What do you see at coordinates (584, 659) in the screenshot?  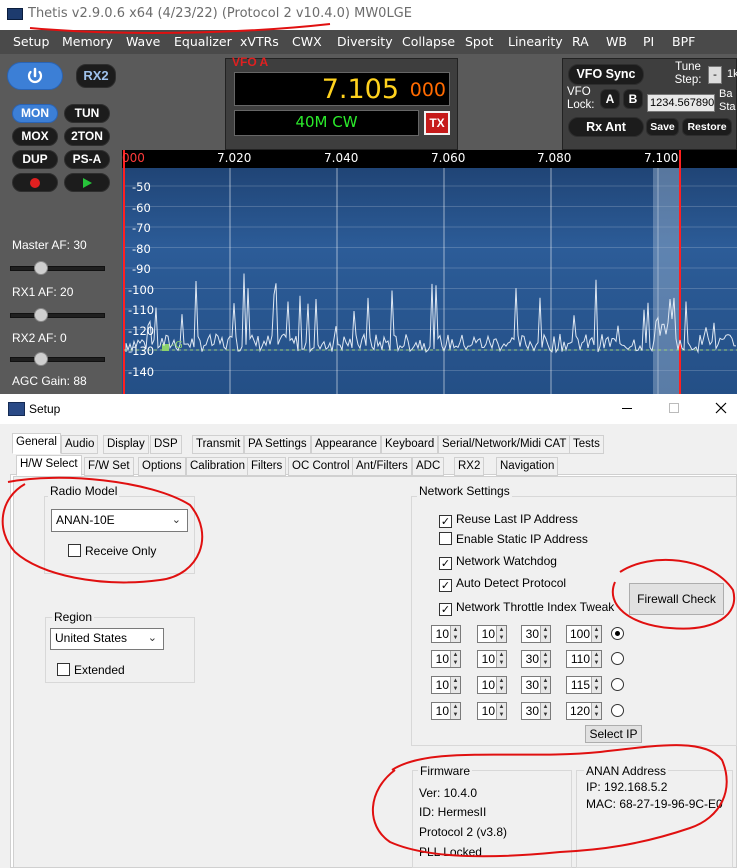 I see `ip-octet-4-row-2: 110 ▲ ▼` at bounding box center [584, 659].